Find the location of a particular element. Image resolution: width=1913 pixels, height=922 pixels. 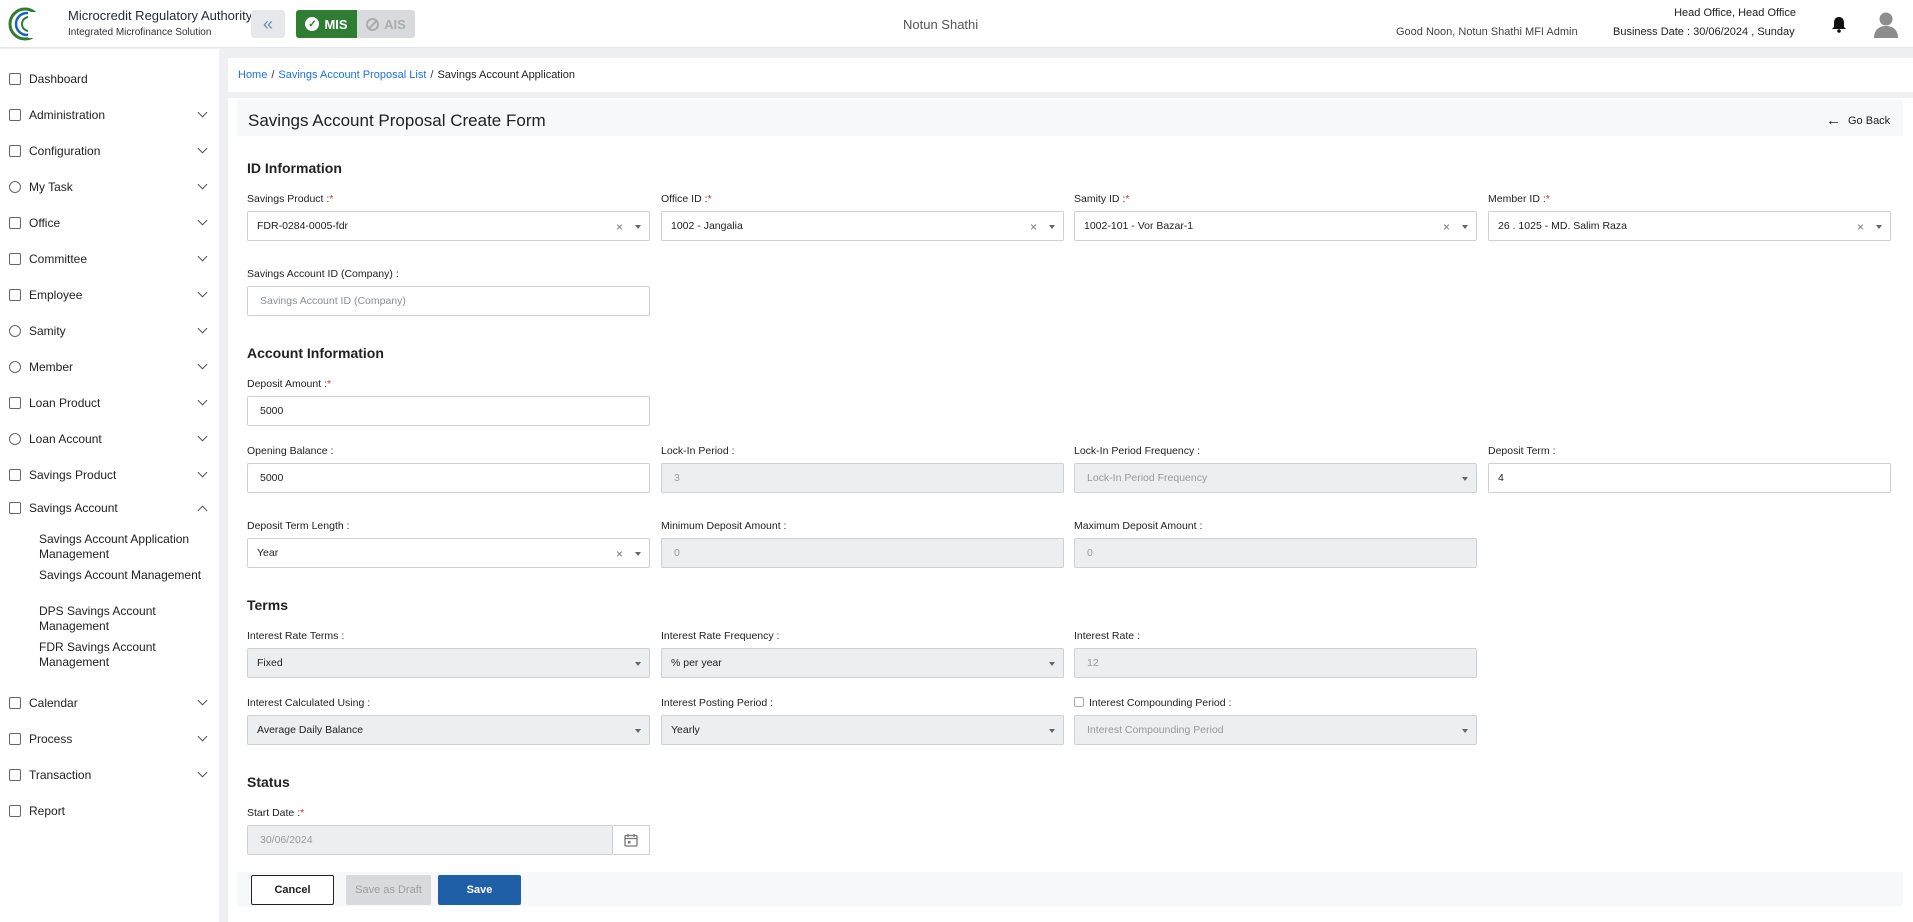

mis-mode-button: ✓ MIS is located at coordinates (326, 24).